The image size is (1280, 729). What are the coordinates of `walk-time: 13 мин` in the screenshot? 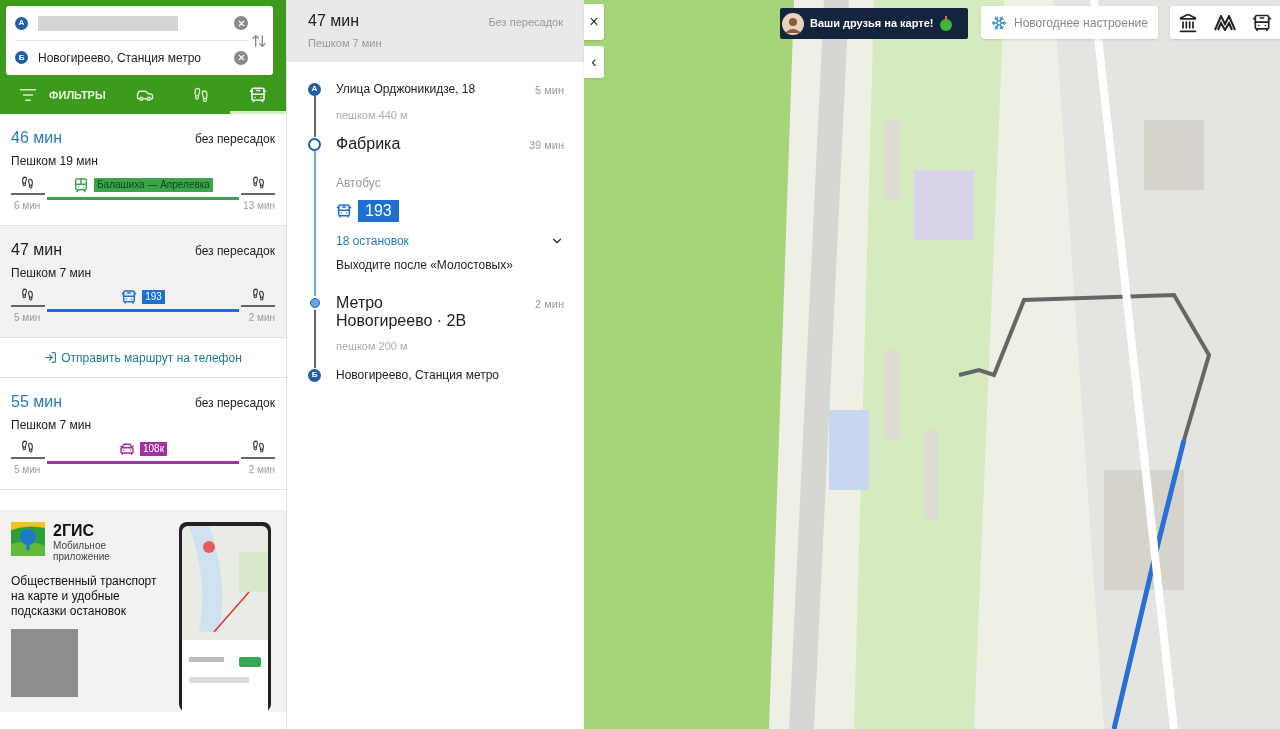 It's located at (259, 206).